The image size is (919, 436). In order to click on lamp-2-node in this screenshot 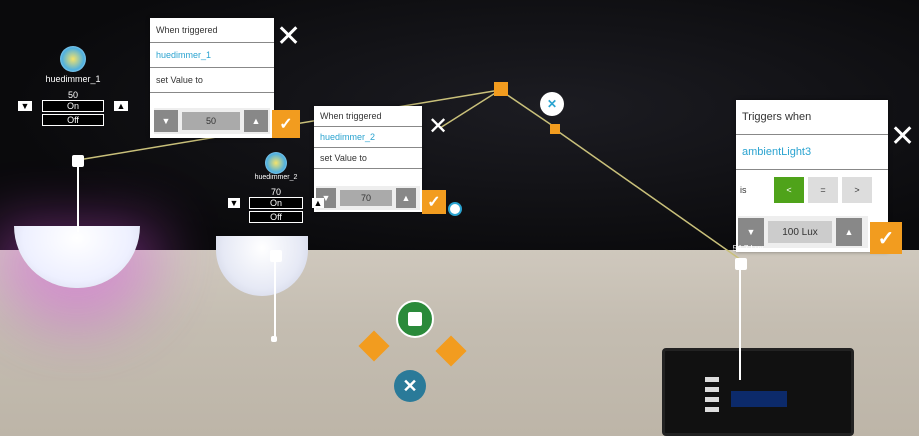, I will do `click(276, 256)`.